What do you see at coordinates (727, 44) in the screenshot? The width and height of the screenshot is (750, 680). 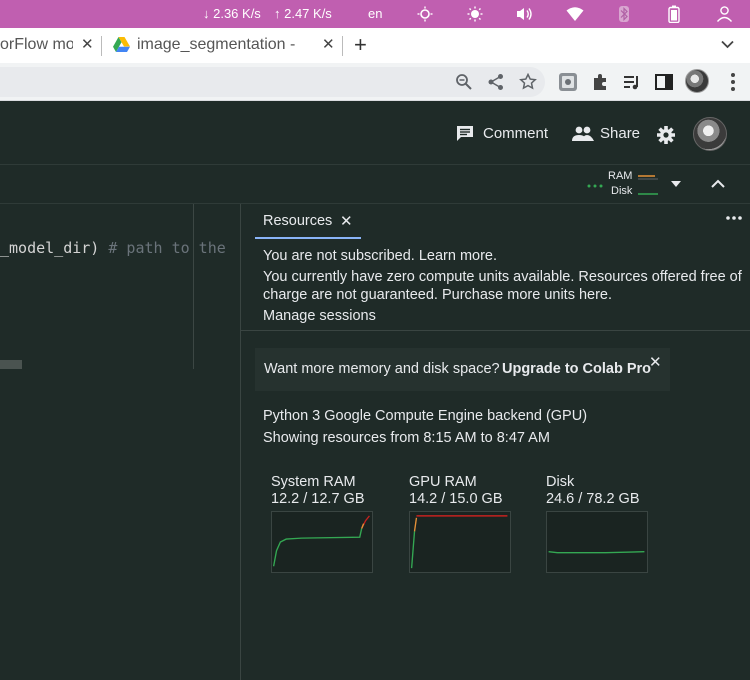 I see `tab-search-chevron-icon` at bounding box center [727, 44].